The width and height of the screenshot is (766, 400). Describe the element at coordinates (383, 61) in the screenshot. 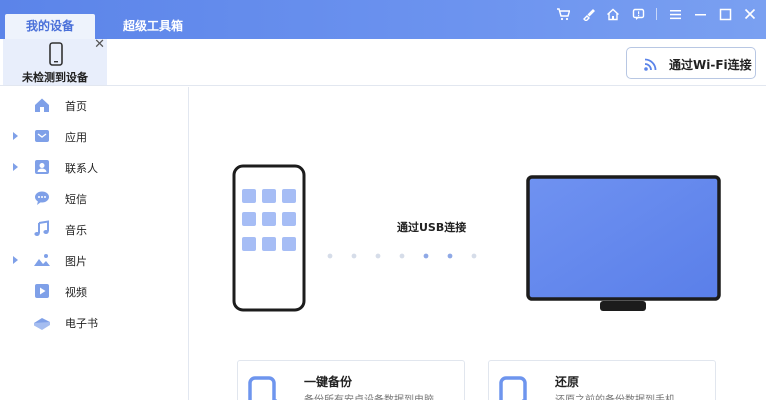

I see `device-bar: ✕ 未检测到设备 通过Wi-Fi连接` at that location.